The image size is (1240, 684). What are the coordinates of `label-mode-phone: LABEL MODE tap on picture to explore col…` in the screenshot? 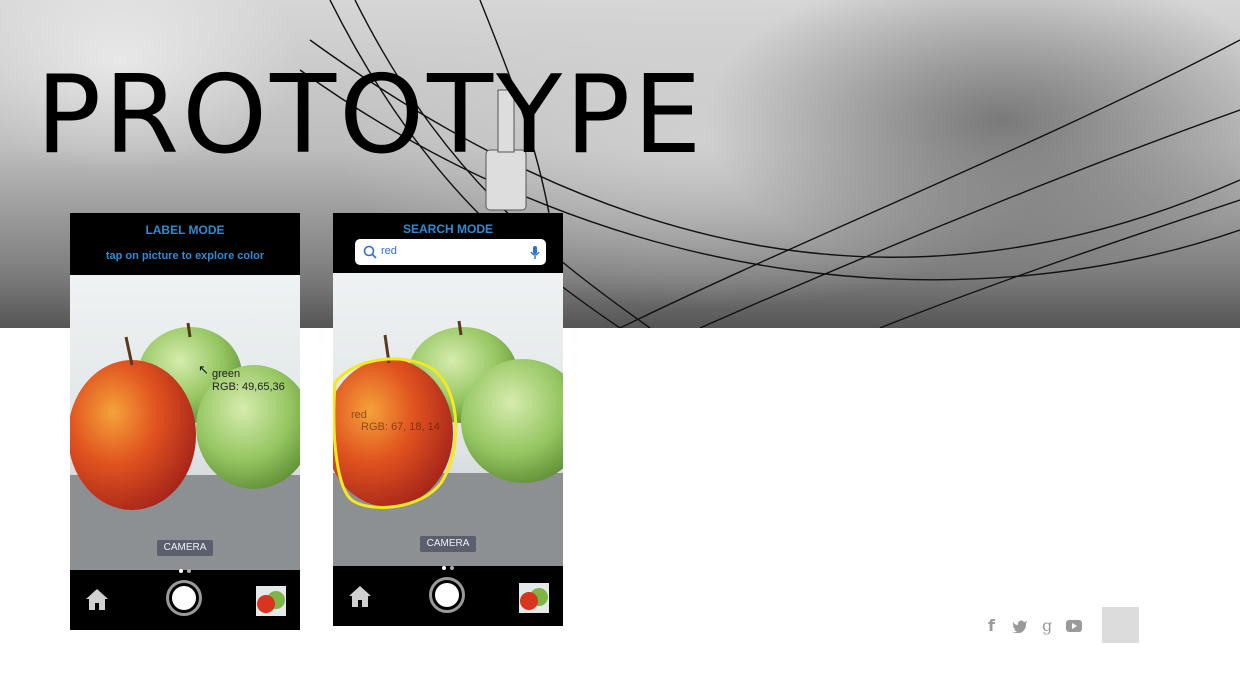 It's located at (185, 421).